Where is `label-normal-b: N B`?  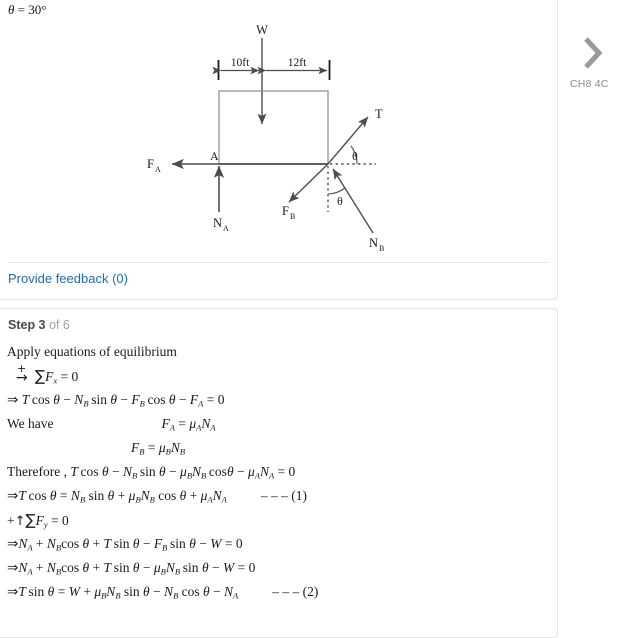 label-normal-b: N B is located at coordinates (376, 244).